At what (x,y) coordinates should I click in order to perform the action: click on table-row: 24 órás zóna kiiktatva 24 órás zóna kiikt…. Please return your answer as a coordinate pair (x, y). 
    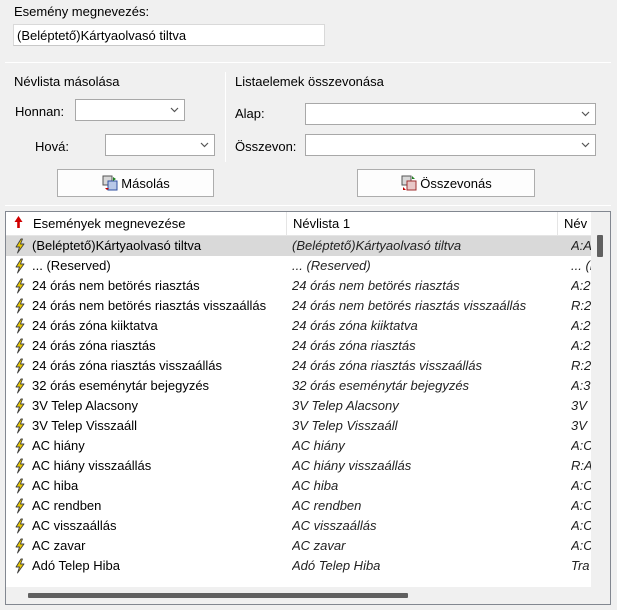
    Looking at the image, I should click on (299, 326).